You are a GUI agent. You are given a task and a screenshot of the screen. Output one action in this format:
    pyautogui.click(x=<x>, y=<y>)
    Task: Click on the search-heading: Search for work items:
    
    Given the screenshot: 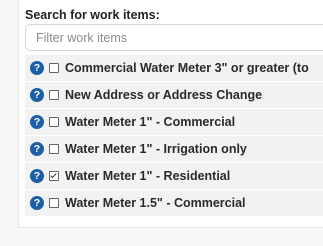 What is the action you would take?
    pyautogui.click(x=92, y=15)
    